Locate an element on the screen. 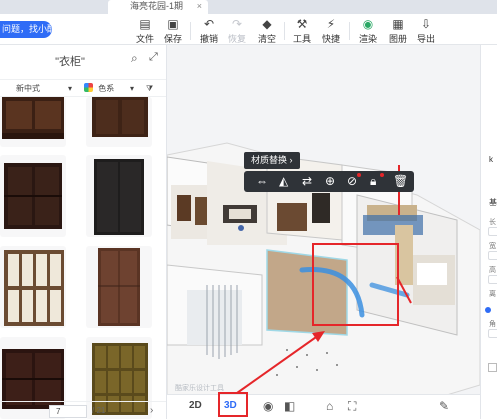  pagination: 7 / 21 › is located at coordinates (83, 410).